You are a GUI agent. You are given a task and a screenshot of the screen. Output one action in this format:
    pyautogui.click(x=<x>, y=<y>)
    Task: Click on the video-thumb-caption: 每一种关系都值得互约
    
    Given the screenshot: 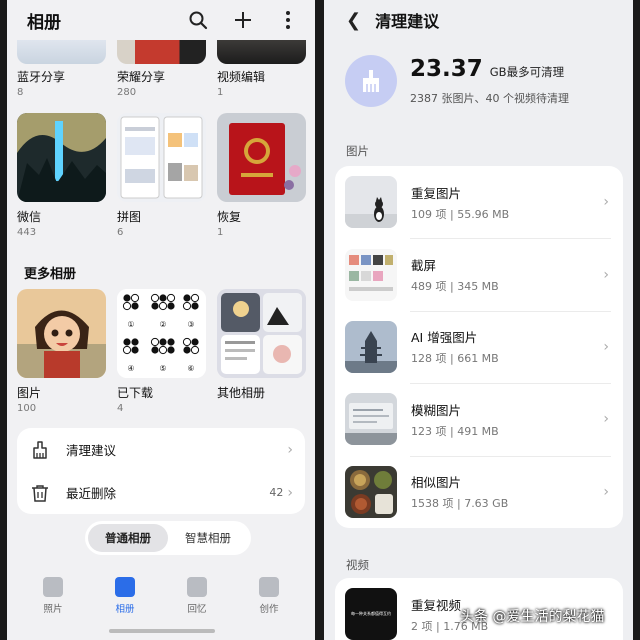 What is the action you would take?
    pyautogui.click(x=371, y=614)
    